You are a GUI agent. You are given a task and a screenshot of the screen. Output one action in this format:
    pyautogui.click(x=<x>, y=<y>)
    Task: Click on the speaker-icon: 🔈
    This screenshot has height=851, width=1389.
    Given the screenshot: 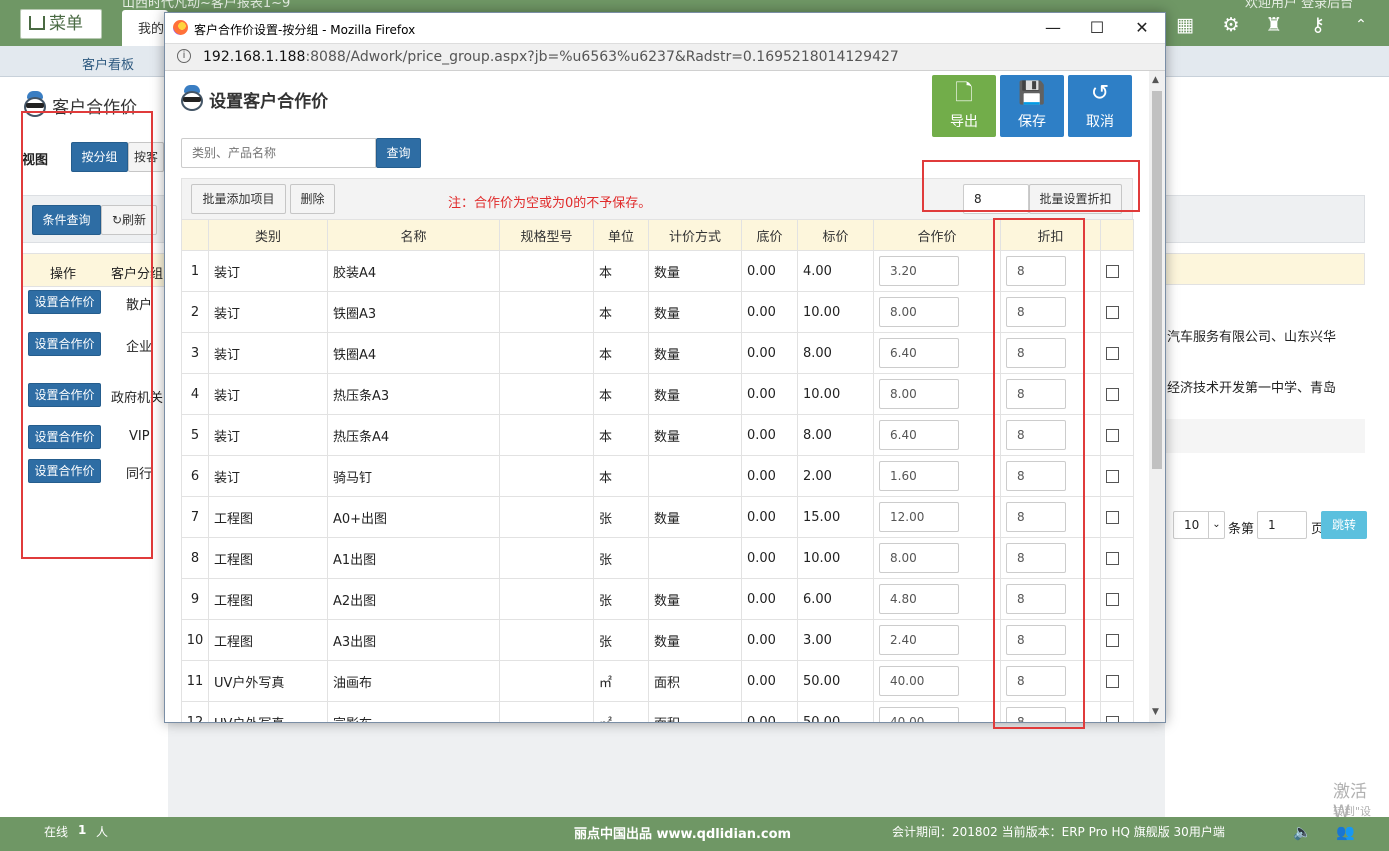 What is the action you would take?
    pyautogui.click(x=1302, y=832)
    